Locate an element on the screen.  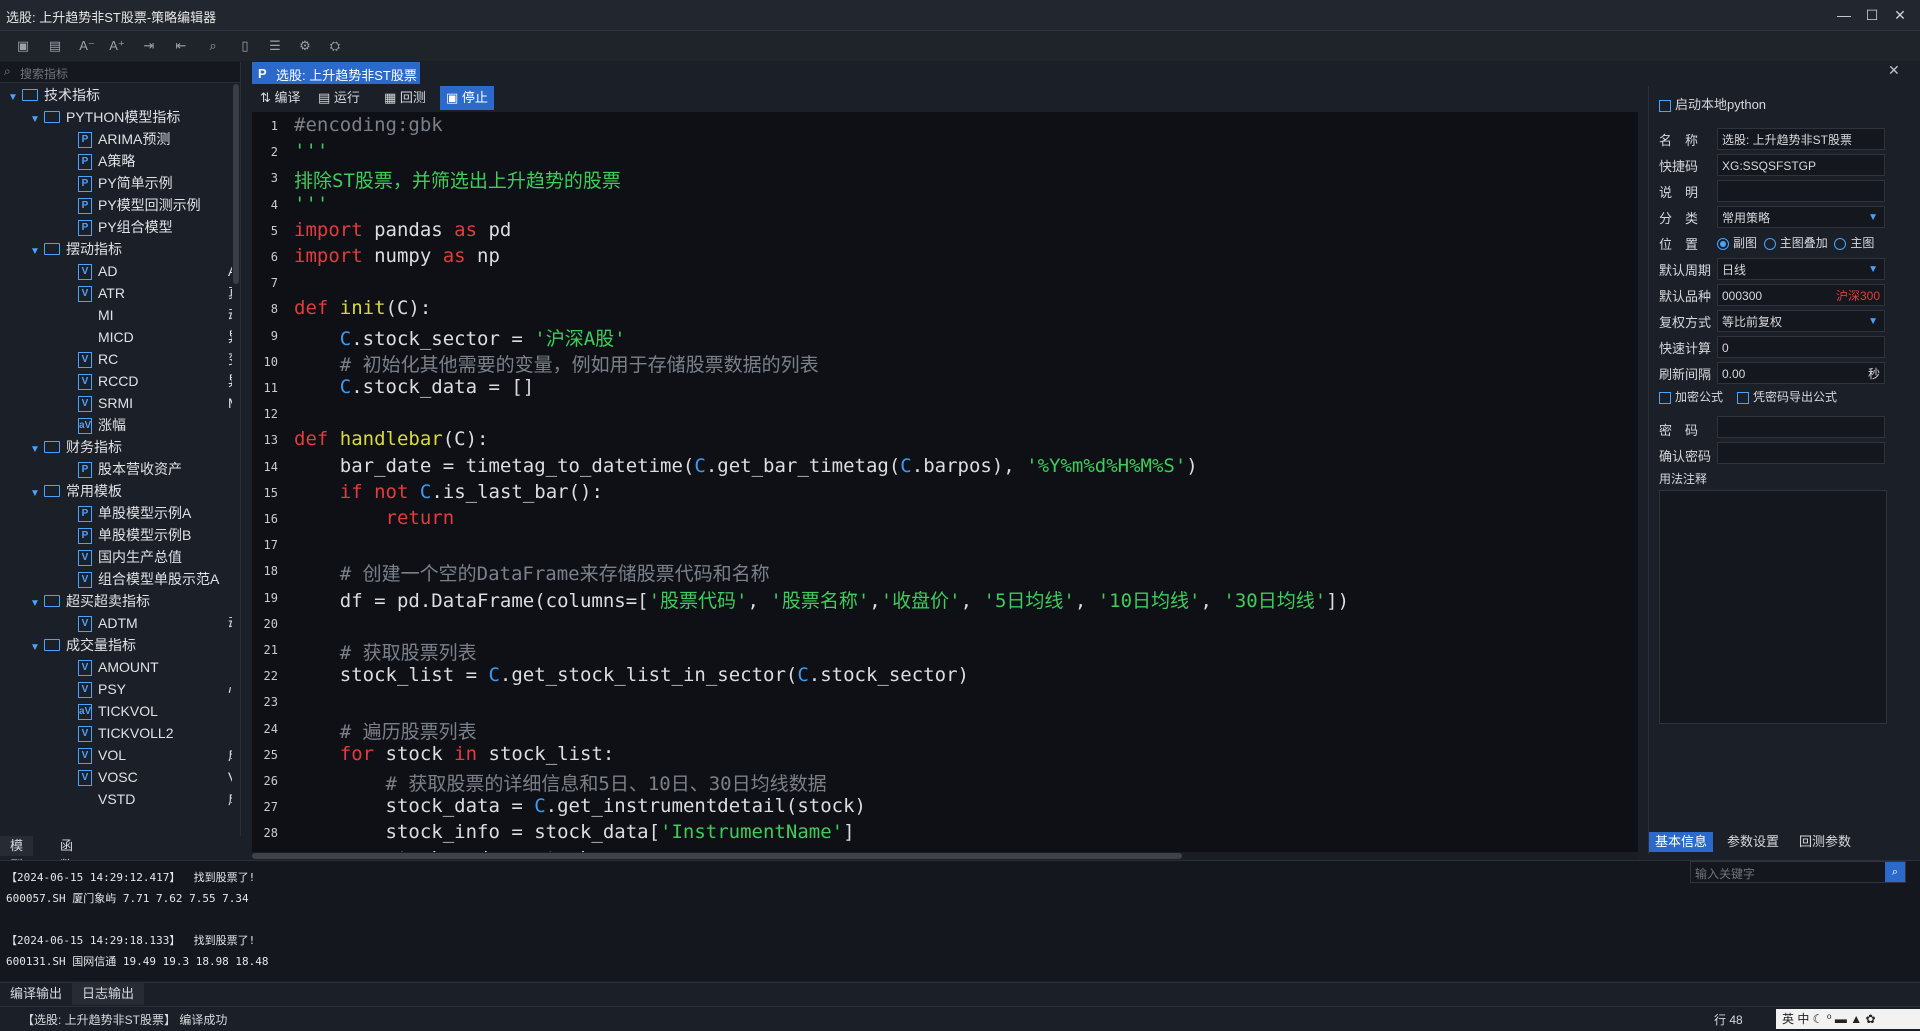
code-line: if not C.is_last_bar(): is located at coordinates (448, 492).